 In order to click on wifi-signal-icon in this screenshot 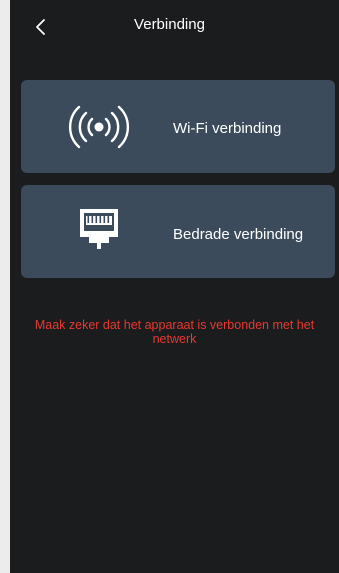, I will do `click(99, 127)`.